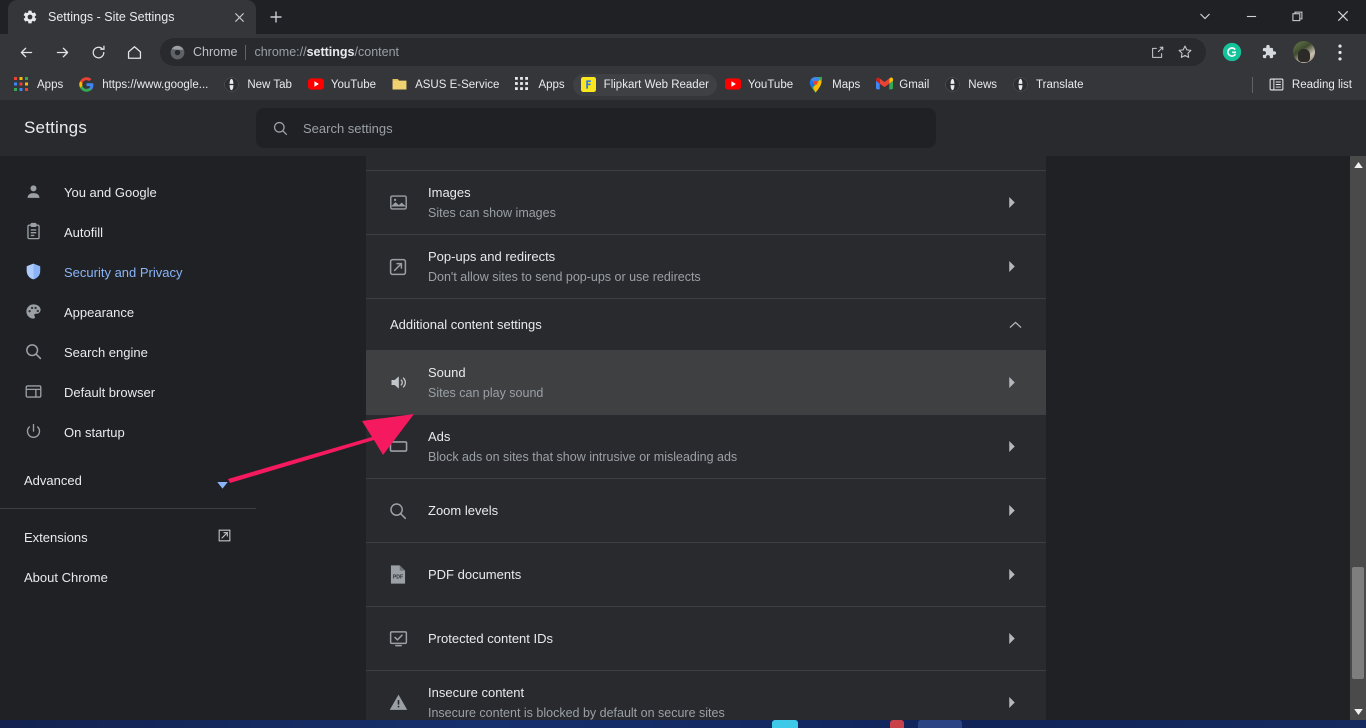  Describe the element at coordinates (1268, 52) in the screenshot. I see `puzzle-piece-icon` at that location.